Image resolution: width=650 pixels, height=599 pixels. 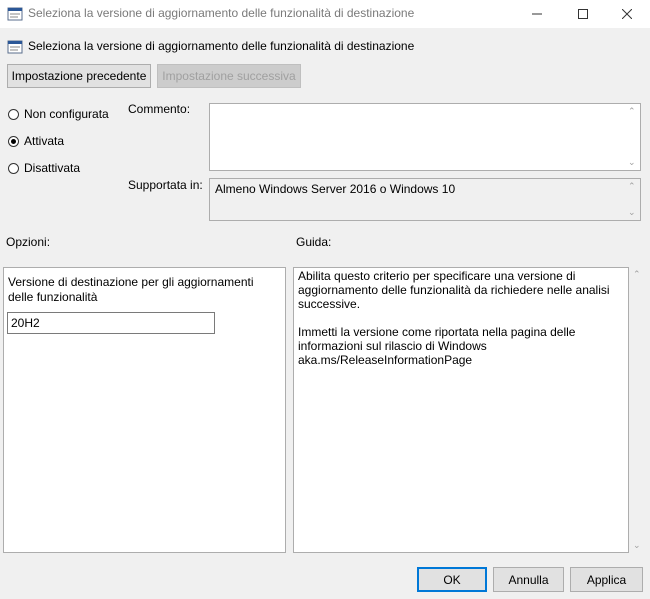 I want to click on help-label: Guida:, so click(x=314, y=242).